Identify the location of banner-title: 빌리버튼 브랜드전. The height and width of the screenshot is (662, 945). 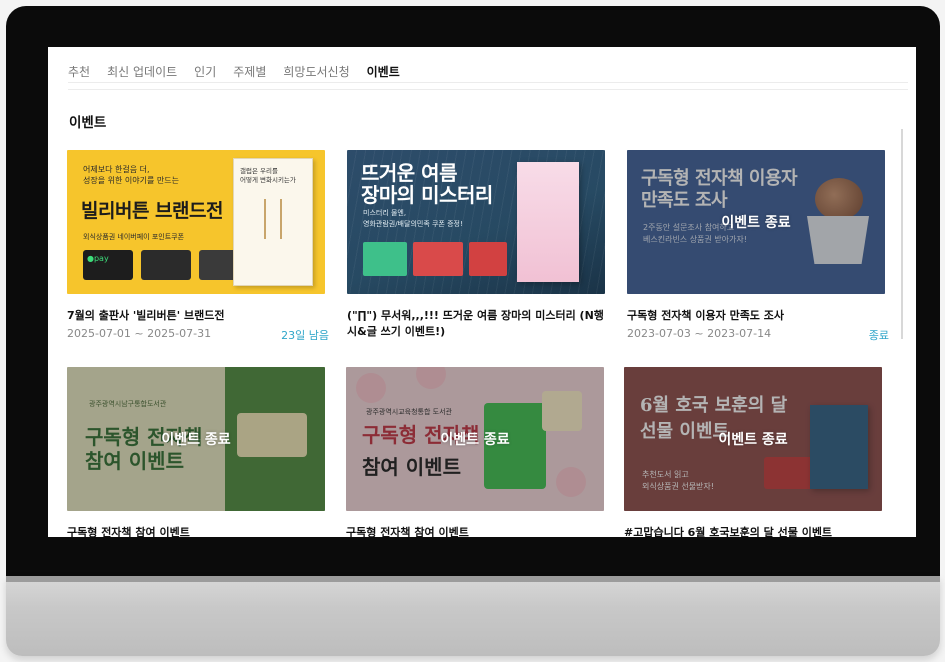
(152, 211).